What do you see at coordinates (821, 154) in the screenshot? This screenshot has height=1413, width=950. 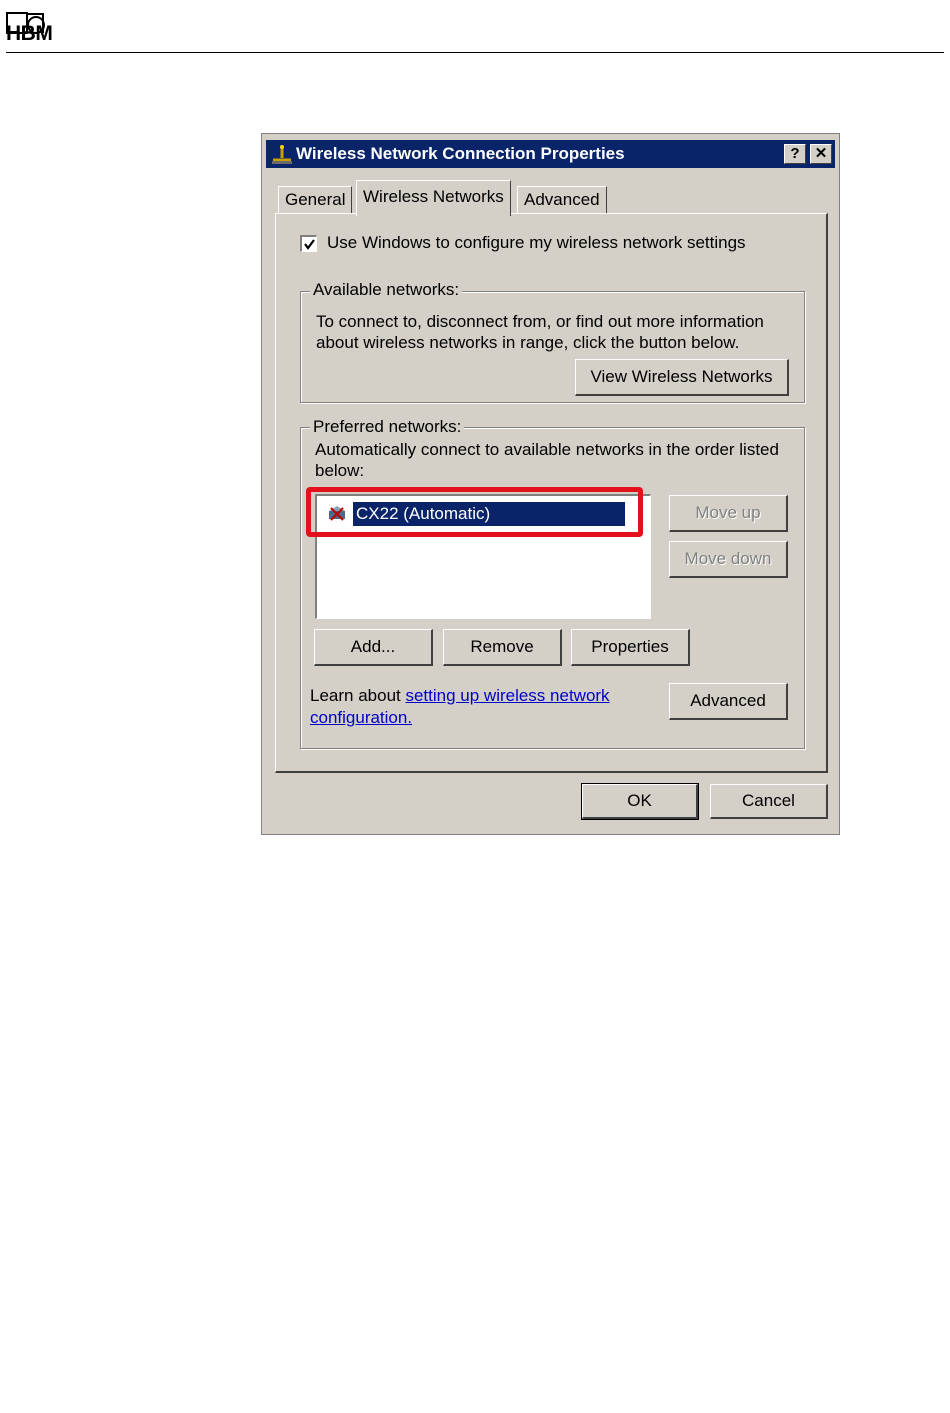 I see `close-button: ✕` at bounding box center [821, 154].